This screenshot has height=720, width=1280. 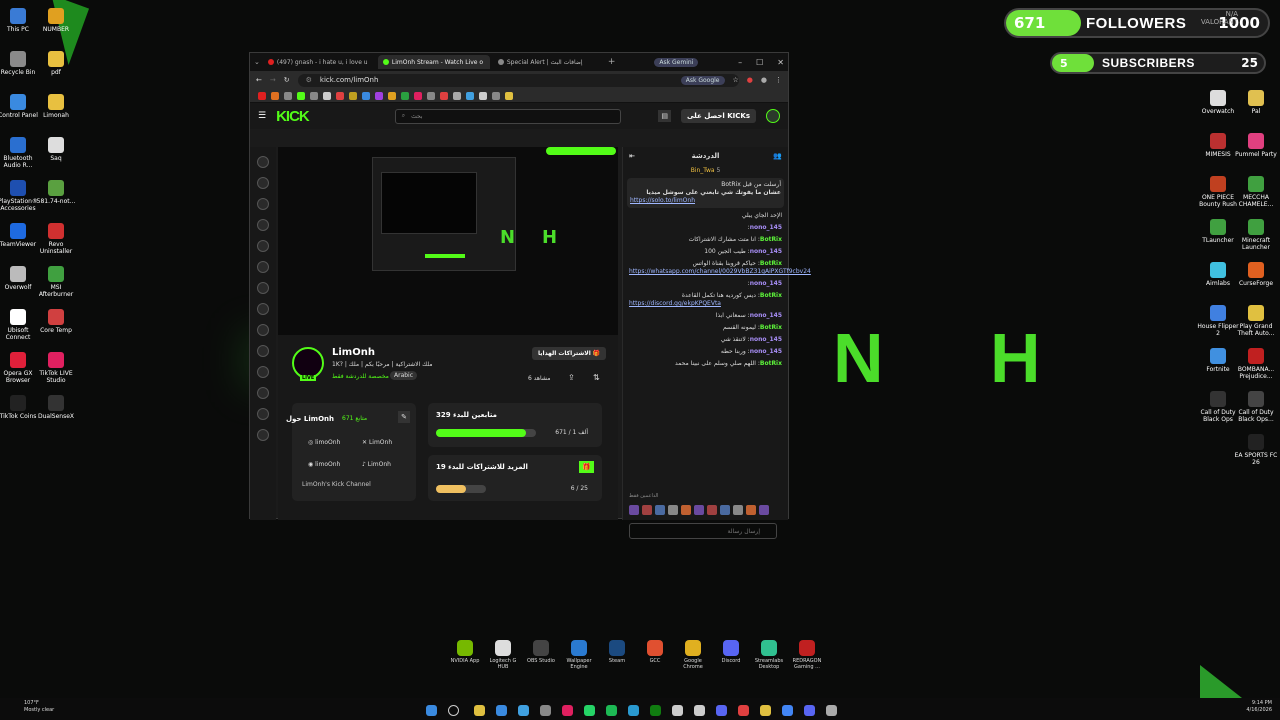 I want to click on following-icon, so click(x=263, y=204).